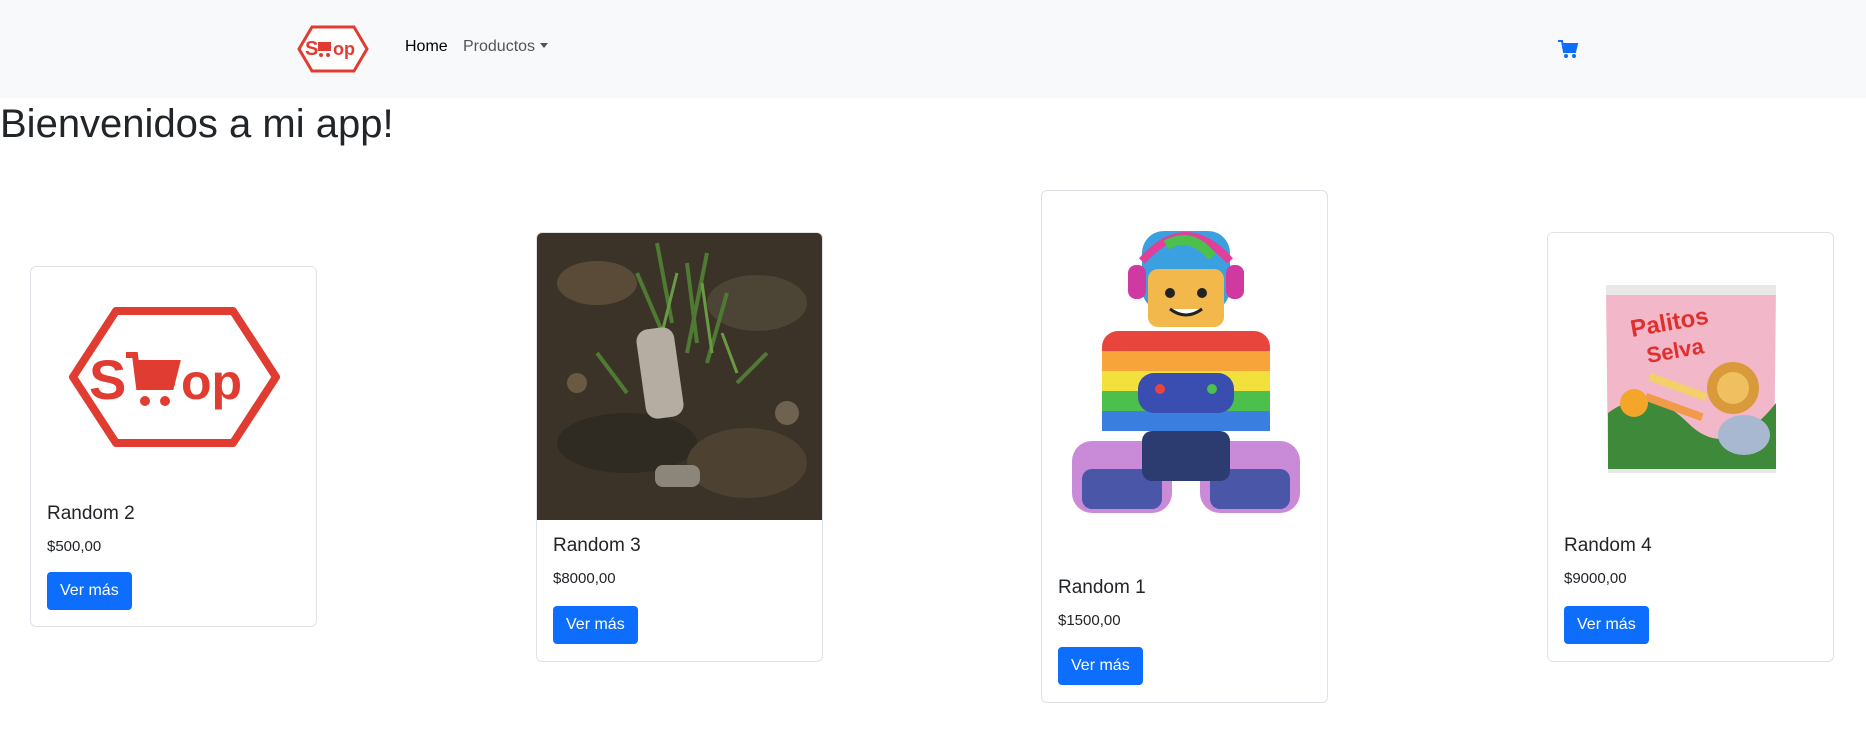 The image size is (1866, 755). I want to click on product-card: S op Random 2 $500,00 Ver más, so click(173, 446).